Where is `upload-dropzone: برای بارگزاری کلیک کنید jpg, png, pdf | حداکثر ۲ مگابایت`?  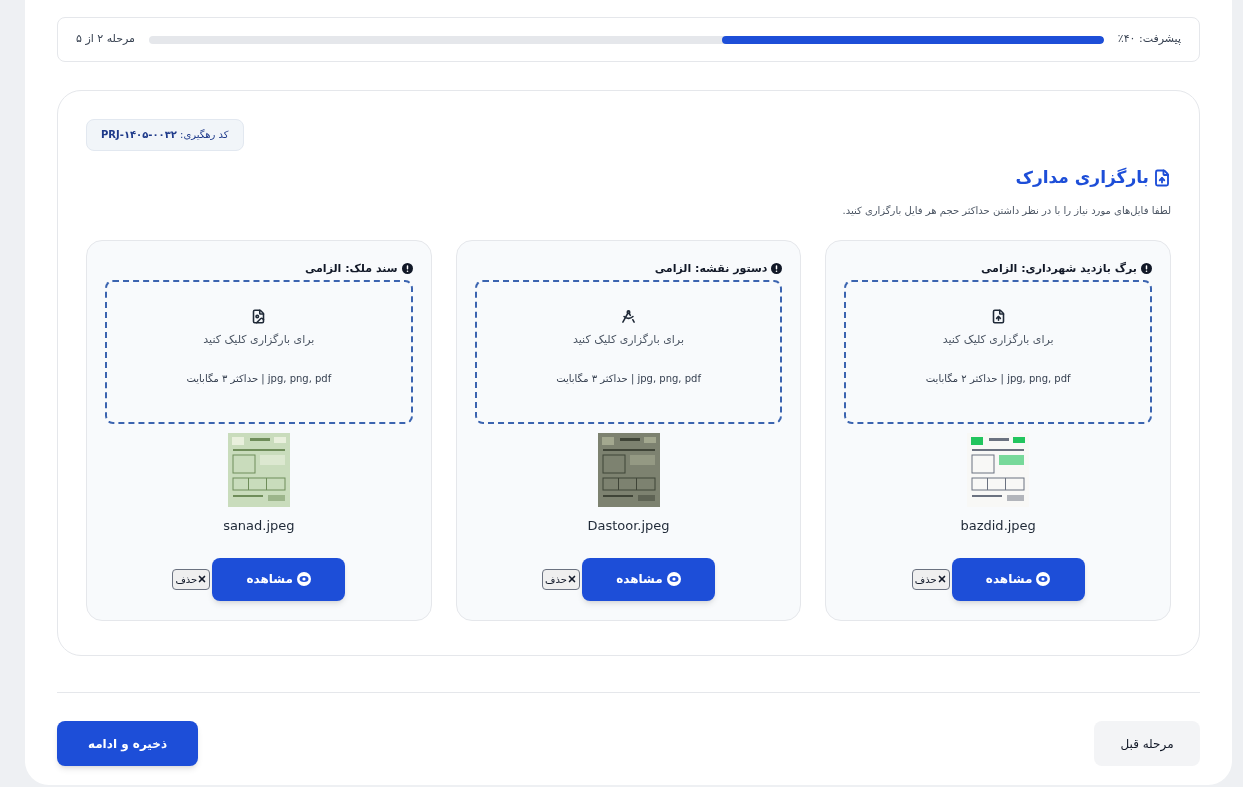
upload-dropzone: برای بارگزاری کلیک کنید jpg, png, pdf | حداکثر ۲ مگابایت is located at coordinates (998, 352).